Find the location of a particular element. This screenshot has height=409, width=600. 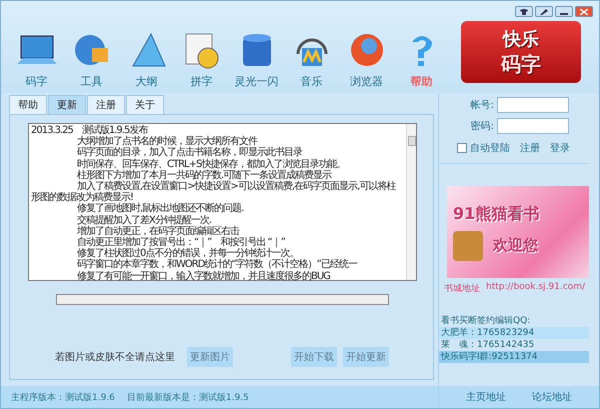

changelog-line: 修复了有可能一开窗口，输入字数就增加，并且速度很多的BUG is located at coordinates (203, 276).